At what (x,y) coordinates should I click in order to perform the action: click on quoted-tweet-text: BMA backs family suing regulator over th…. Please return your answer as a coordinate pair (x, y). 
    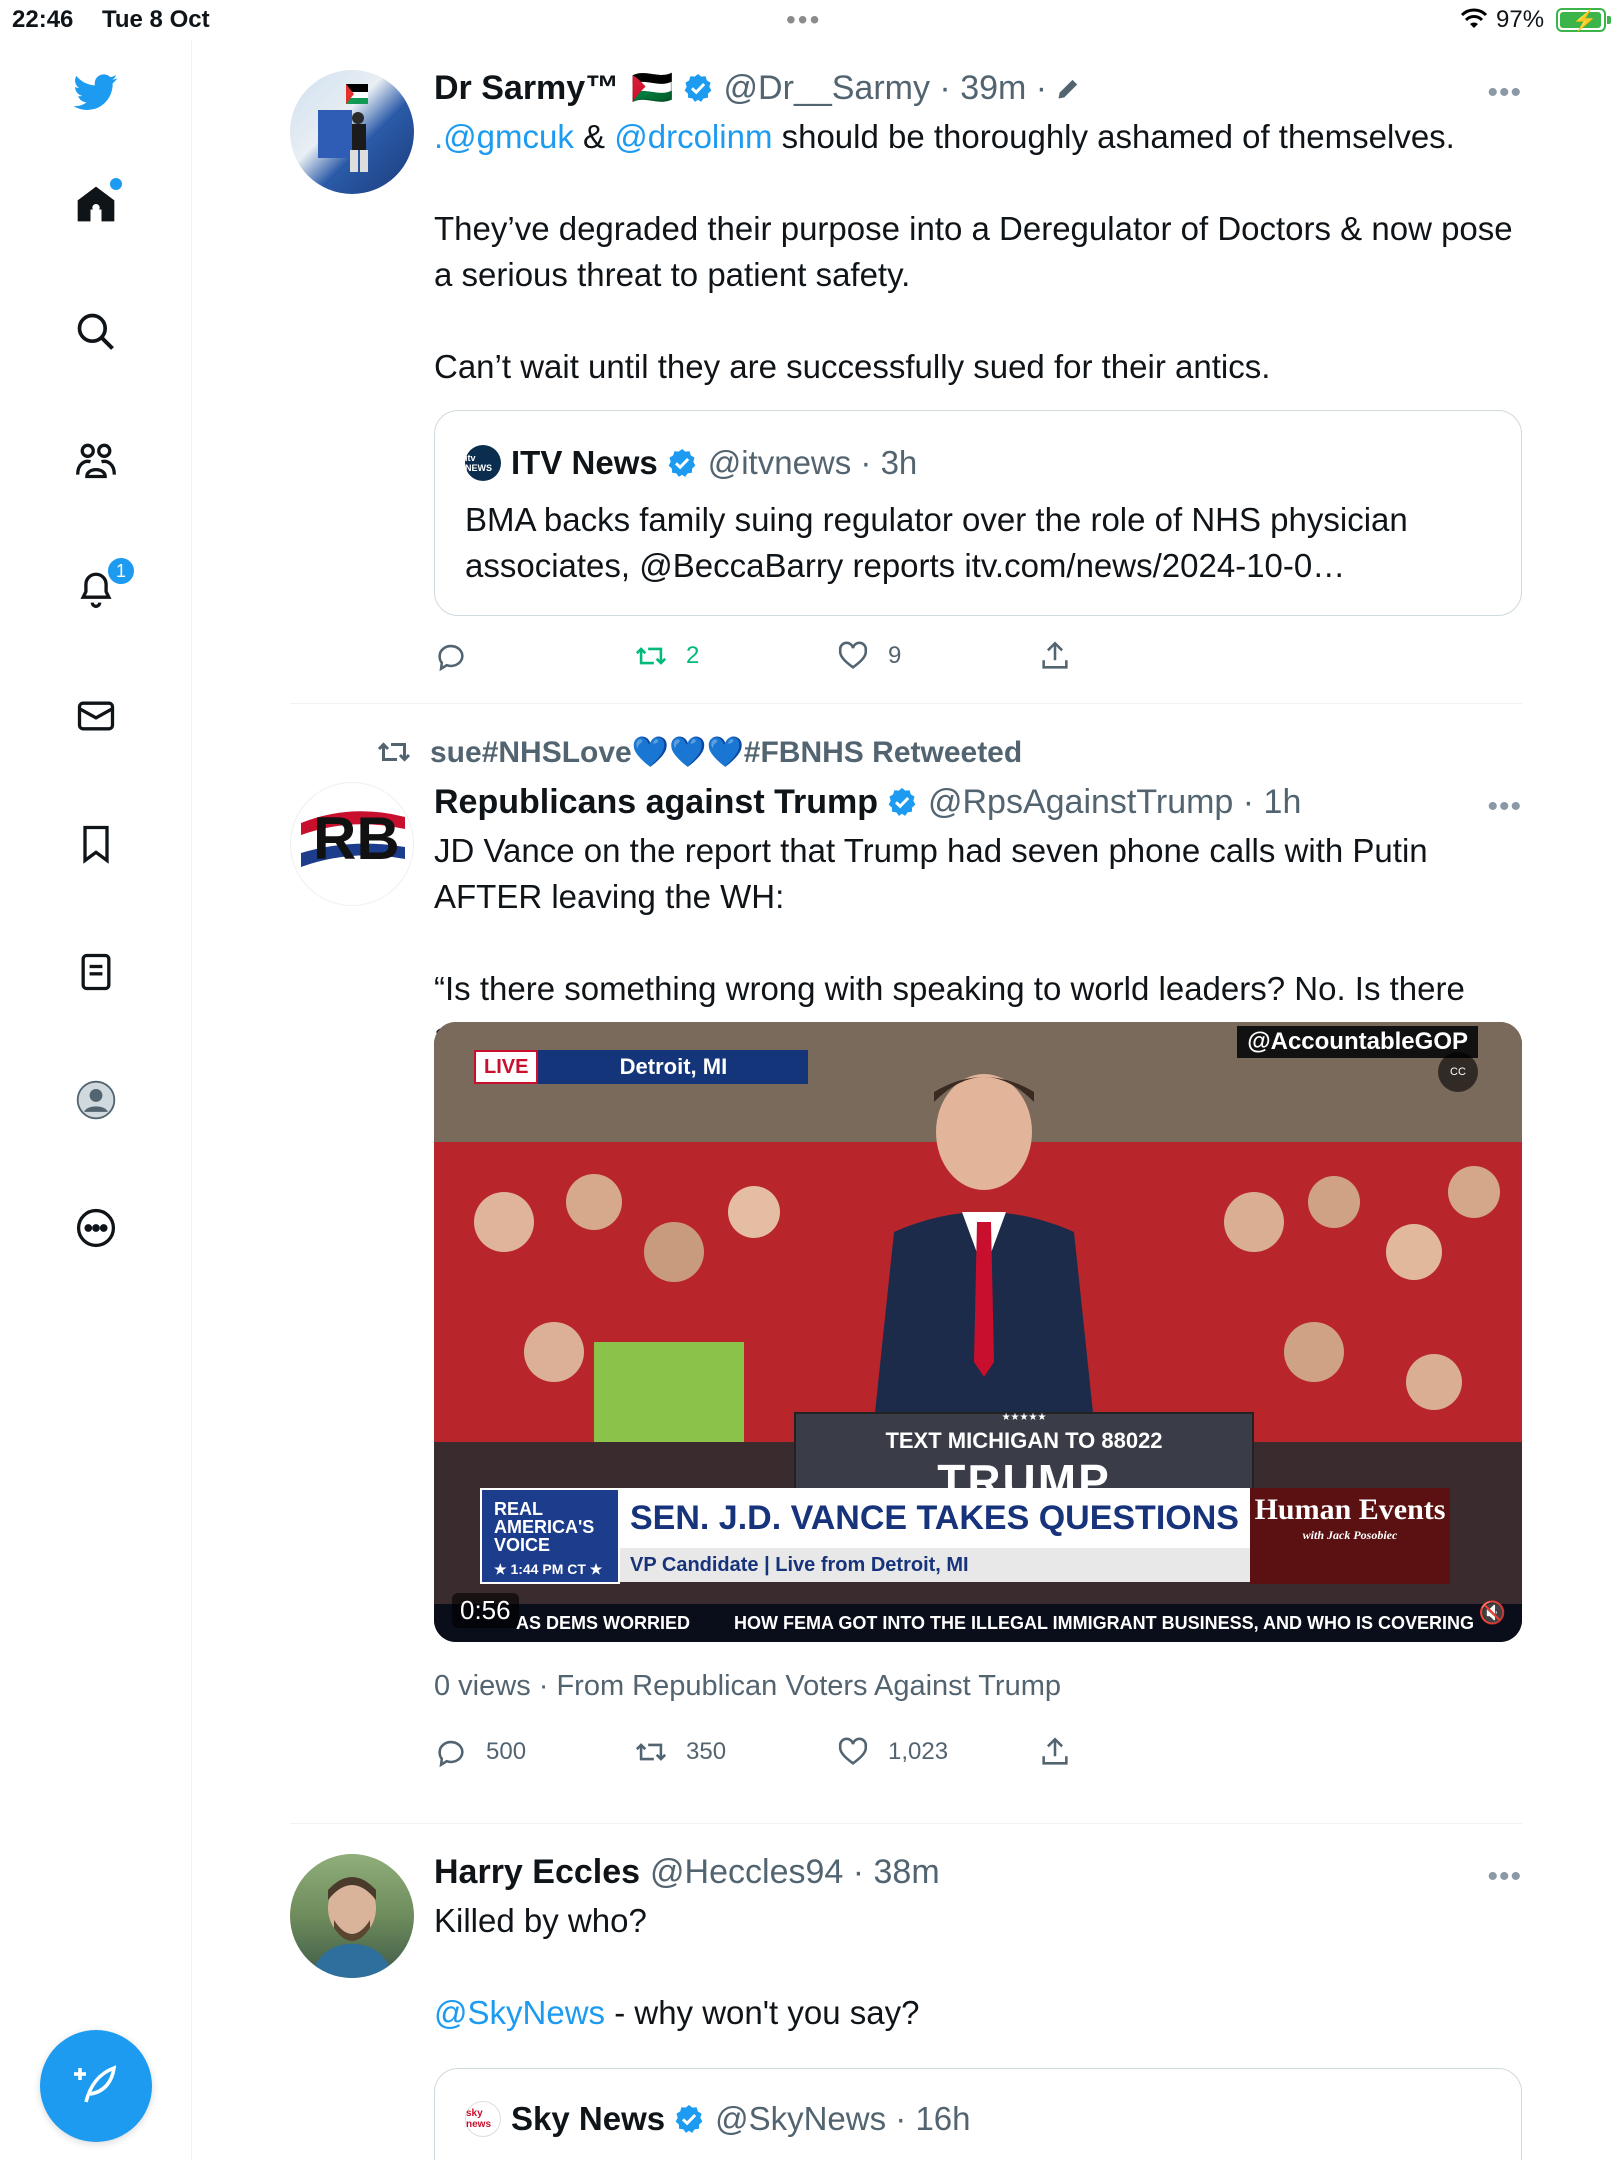
    Looking at the image, I should click on (936, 542).